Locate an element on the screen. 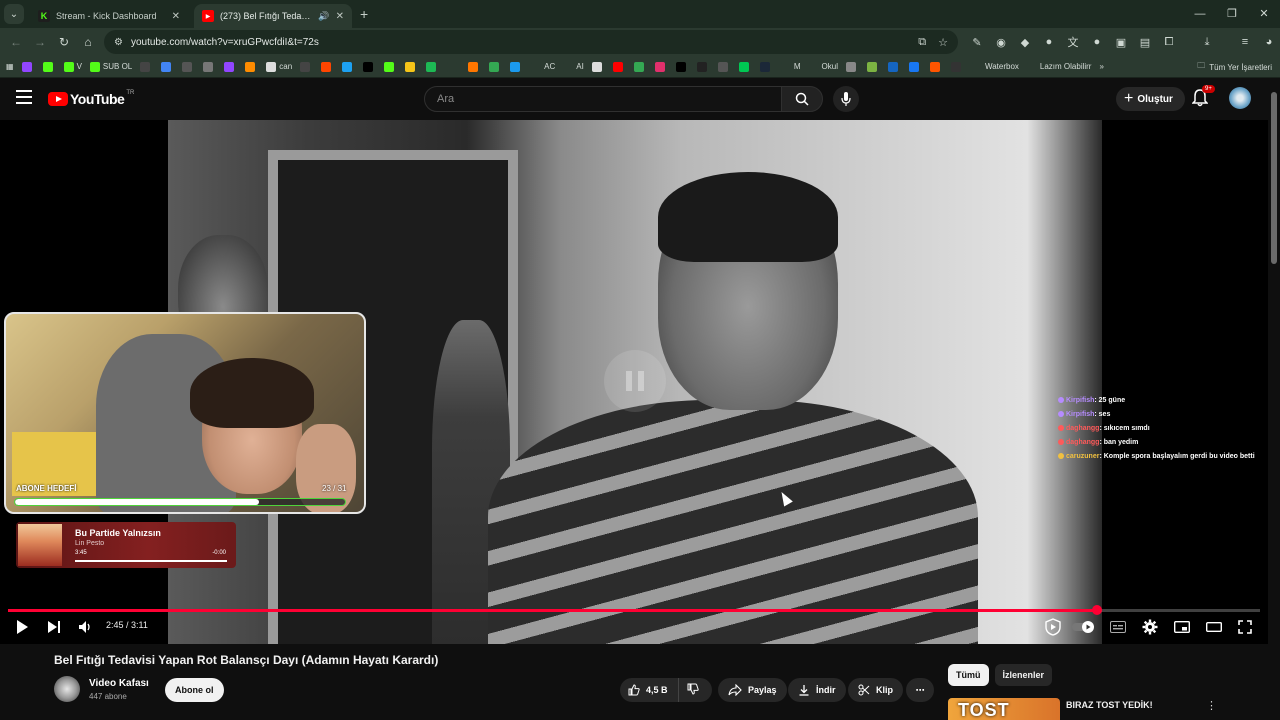 This screenshot has height=720, width=1280. account-avatar is located at coordinates (1240, 98).